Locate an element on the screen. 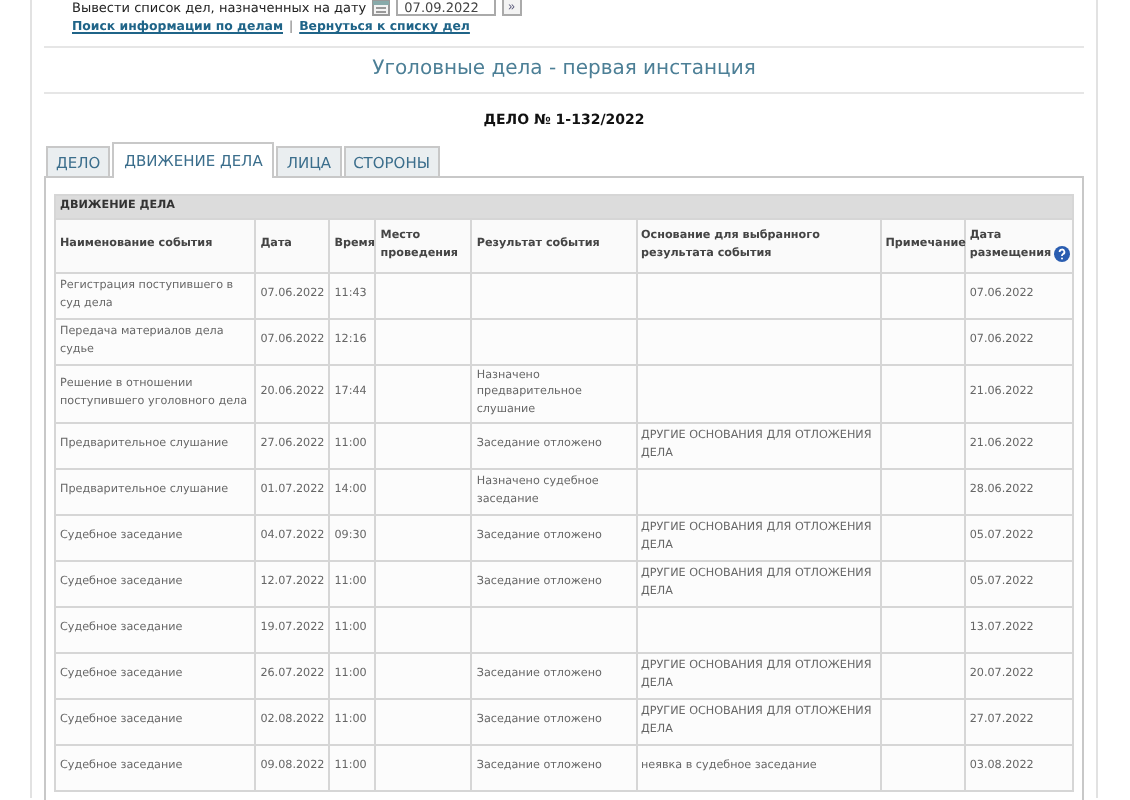  help-icon is located at coordinates (1061, 254).